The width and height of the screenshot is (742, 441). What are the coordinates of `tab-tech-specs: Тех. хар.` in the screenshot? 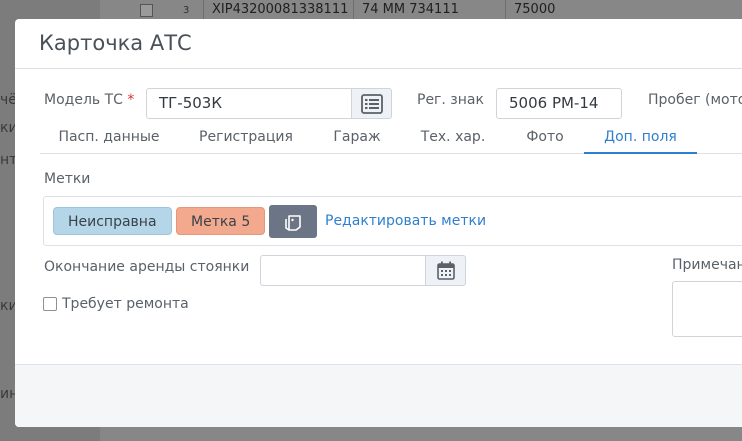 It's located at (453, 138).